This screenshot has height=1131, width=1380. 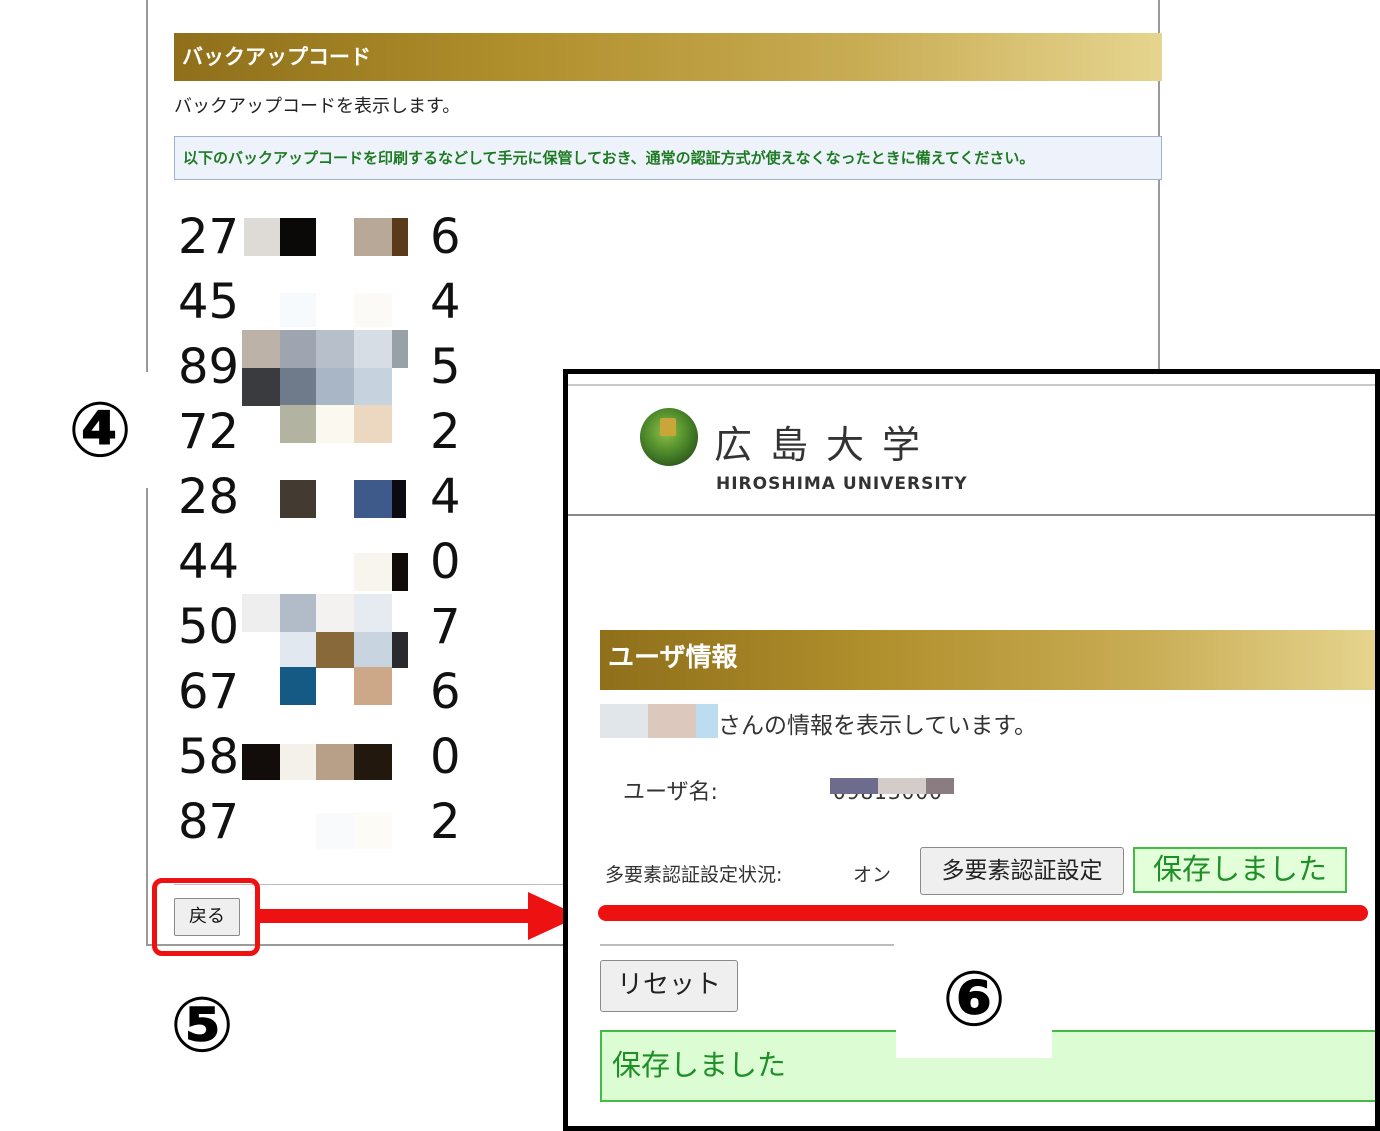 I want to click on backup-code-prefix: 44, so click(x=209, y=562).